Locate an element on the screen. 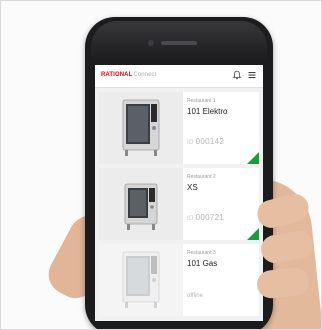  device-model: 101 Elektro is located at coordinates (207, 111).